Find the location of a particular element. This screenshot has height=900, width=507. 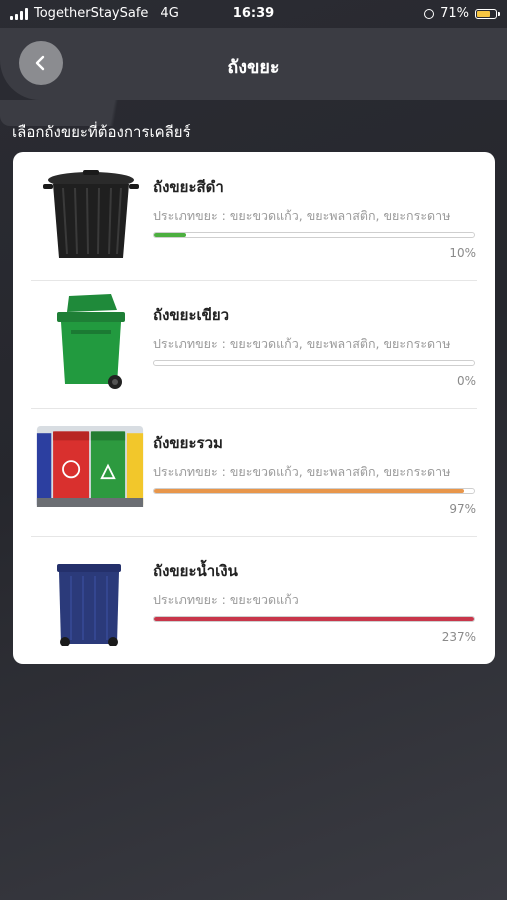

fill-percent: 0% is located at coordinates (466, 381).